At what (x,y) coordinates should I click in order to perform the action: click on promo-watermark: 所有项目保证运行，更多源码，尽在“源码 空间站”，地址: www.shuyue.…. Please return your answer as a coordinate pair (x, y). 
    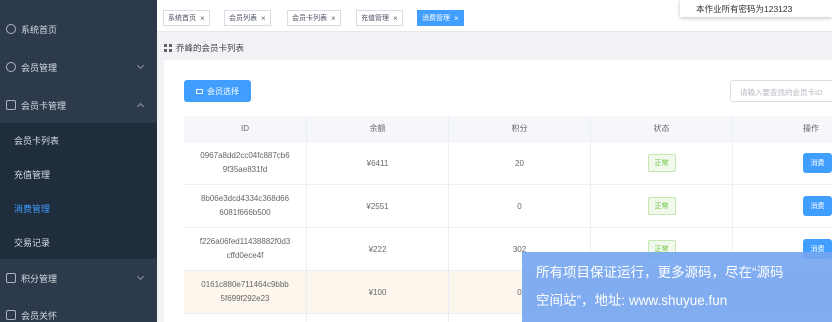
    Looking at the image, I should click on (677, 287).